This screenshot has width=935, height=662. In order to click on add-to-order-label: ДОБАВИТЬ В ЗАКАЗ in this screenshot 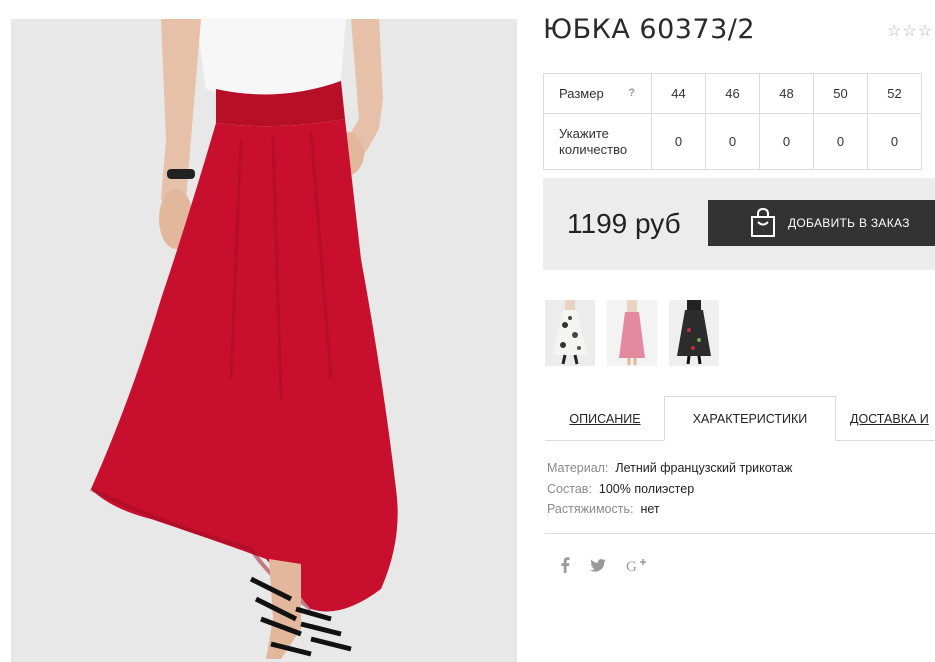, I will do `click(849, 223)`.